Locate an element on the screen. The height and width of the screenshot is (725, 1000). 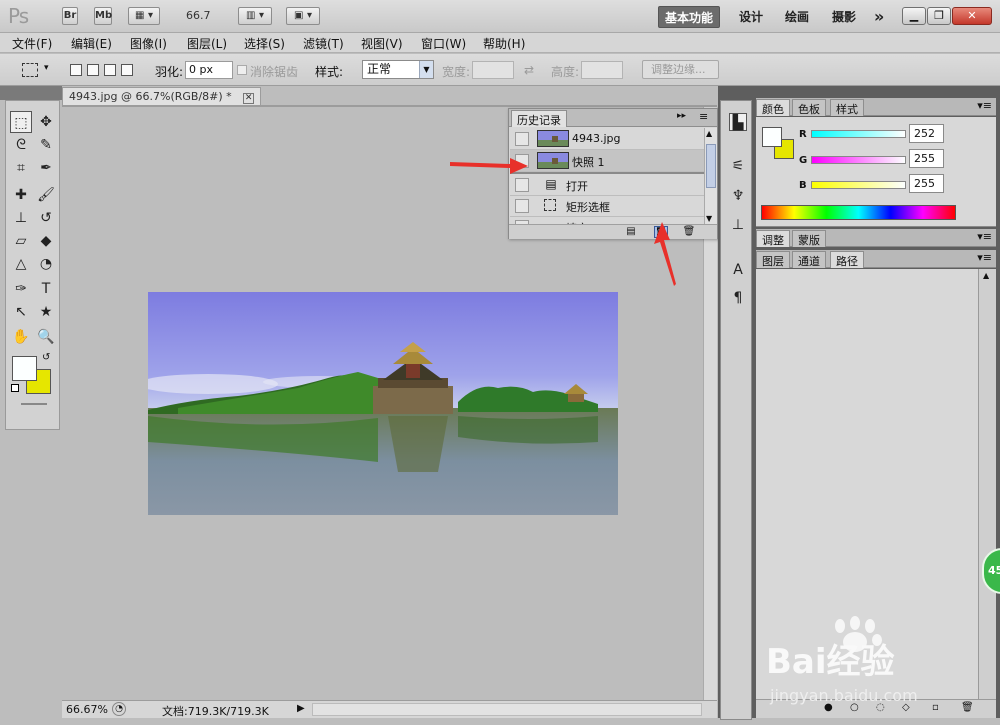
minimize-button: ▁ is located at coordinates (914, 16).